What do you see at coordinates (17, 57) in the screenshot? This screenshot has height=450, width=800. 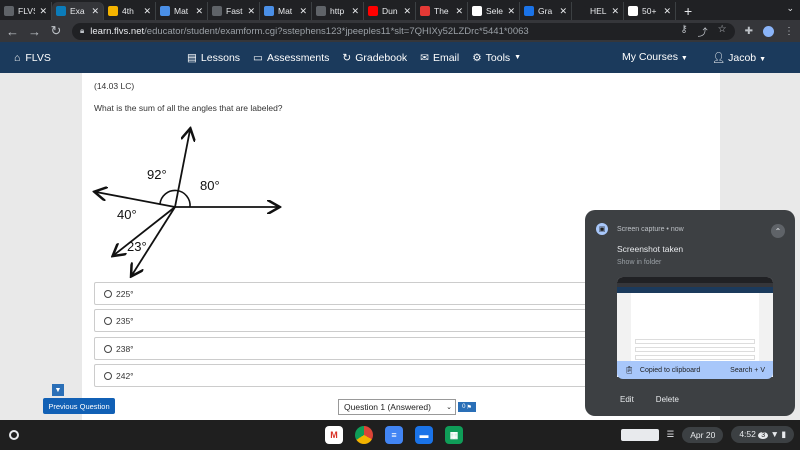 I see `home-icon: ⌂` at bounding box center [17, 57].